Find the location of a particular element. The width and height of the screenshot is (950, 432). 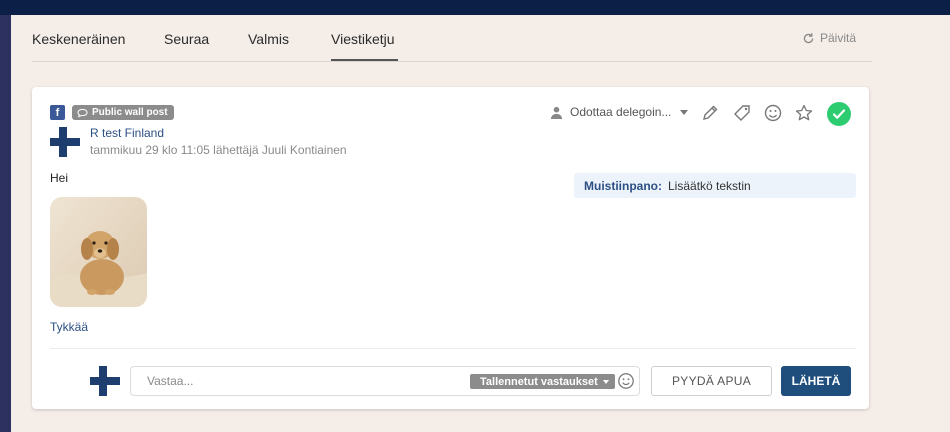

send-button: LÄHETÄ is located at coordinates (816, 381).